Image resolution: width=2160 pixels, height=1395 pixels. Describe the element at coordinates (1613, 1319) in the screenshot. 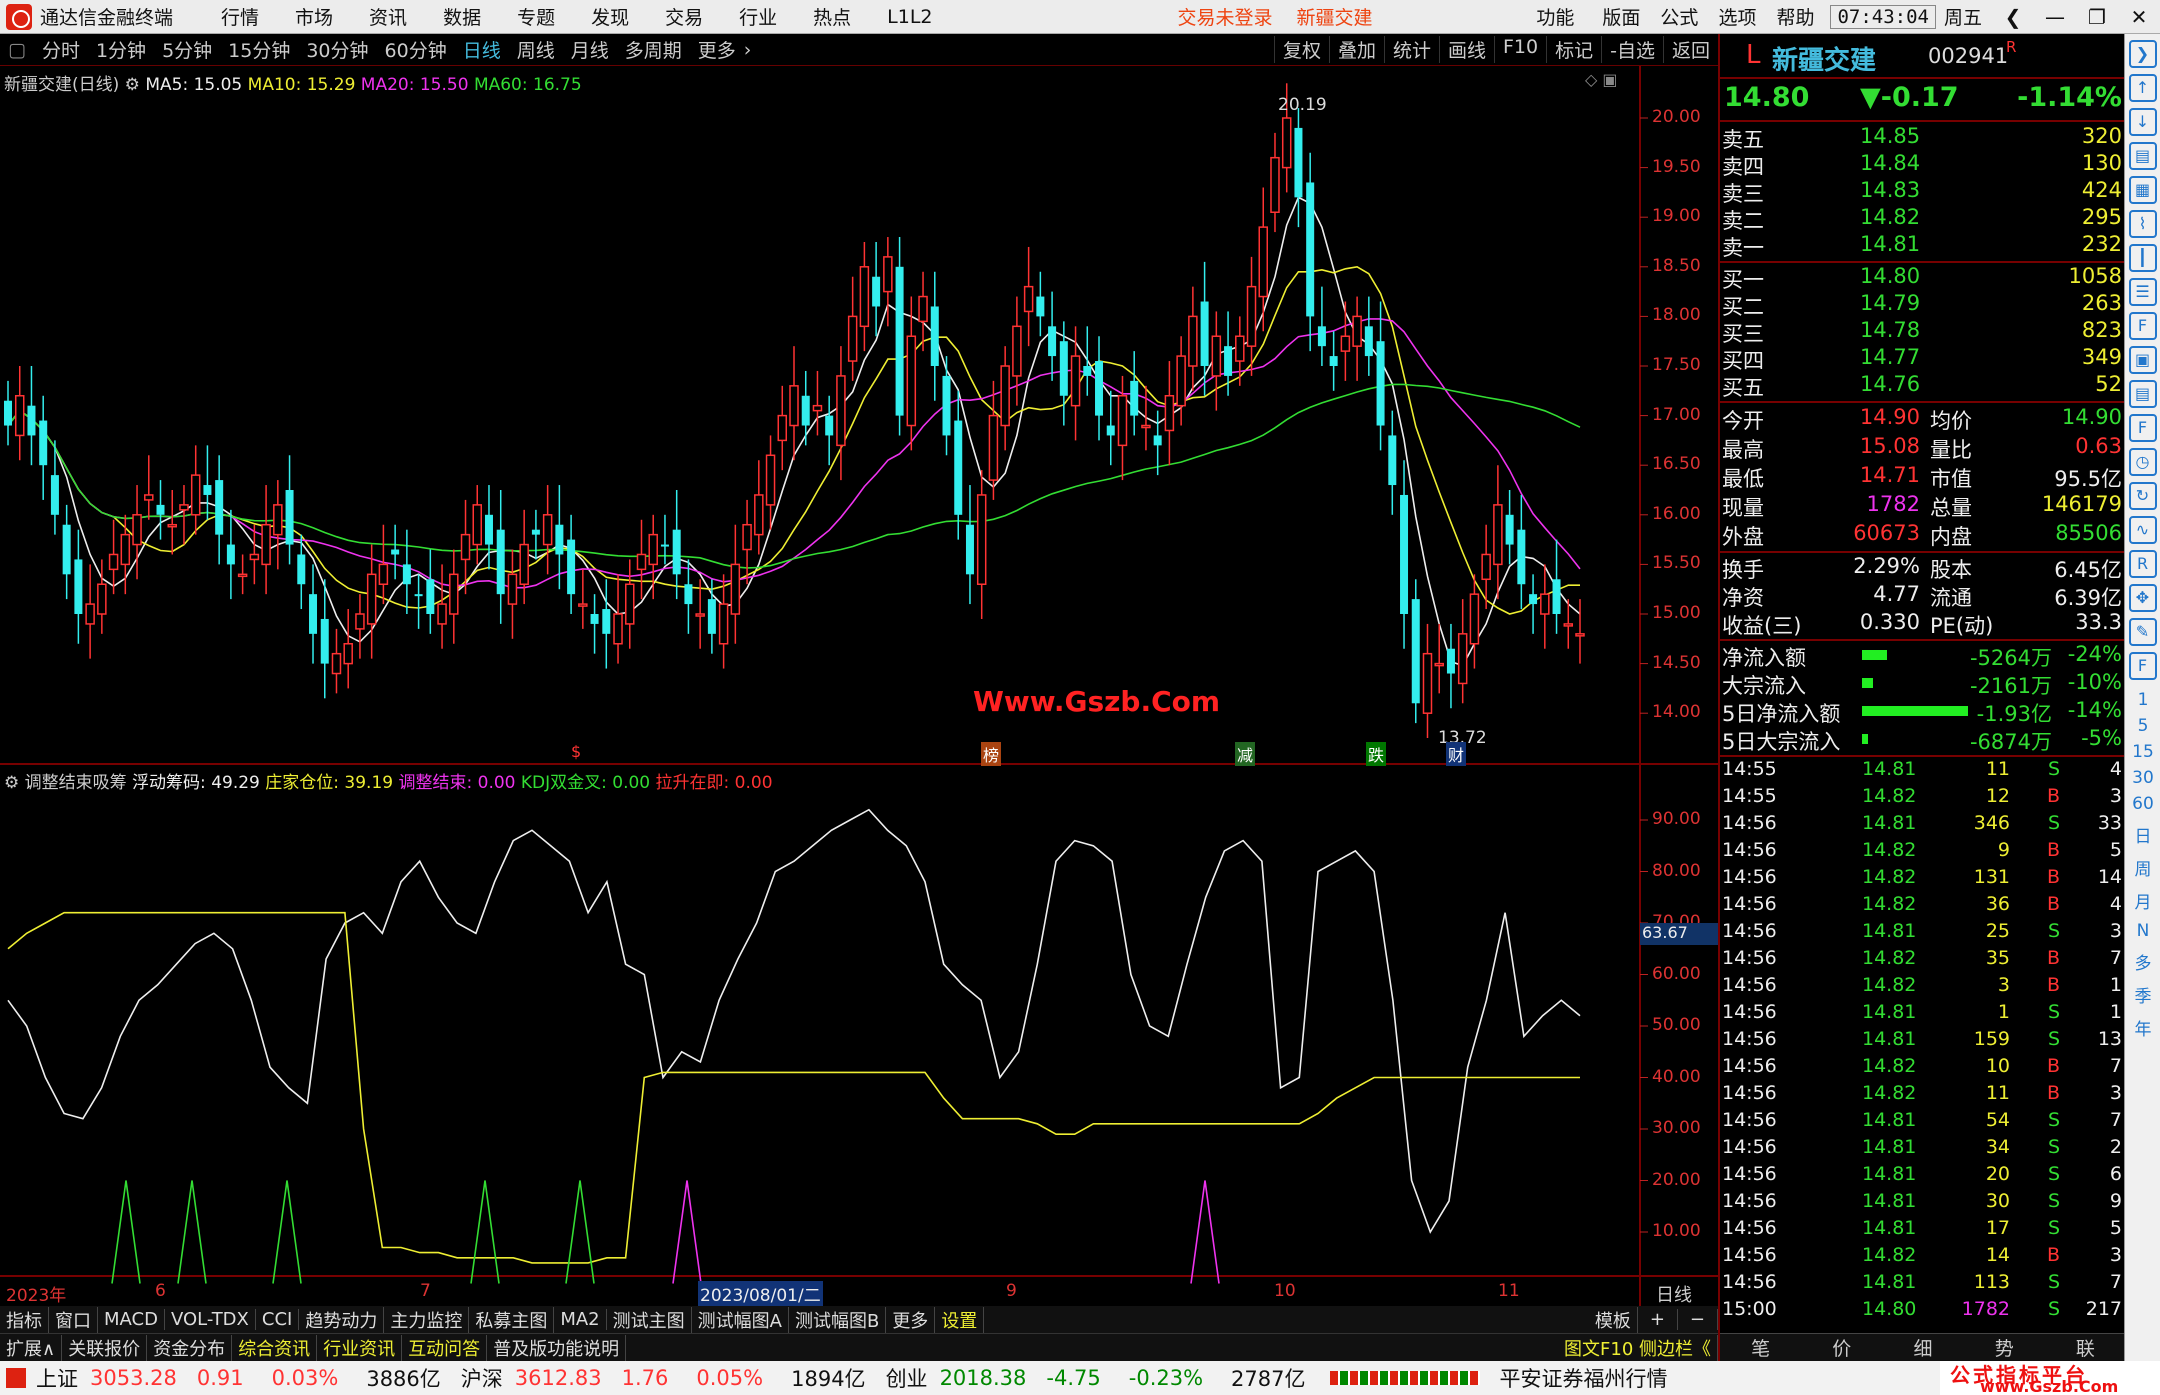

I see `template-button: 模板` at that location.